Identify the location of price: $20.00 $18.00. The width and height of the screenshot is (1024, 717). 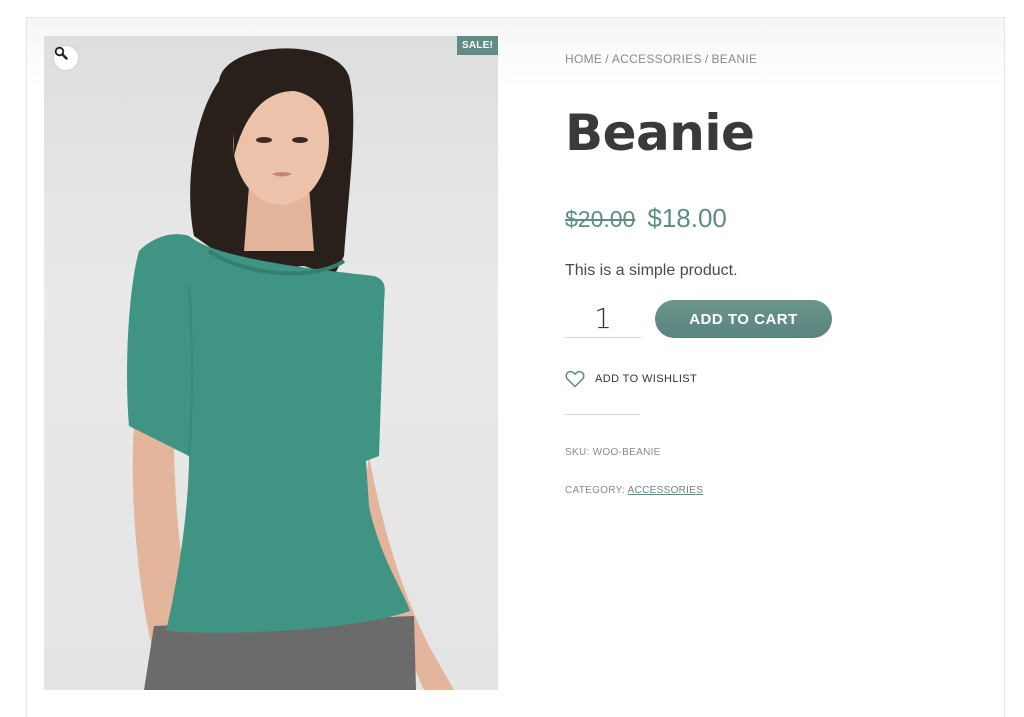
(765, 218).